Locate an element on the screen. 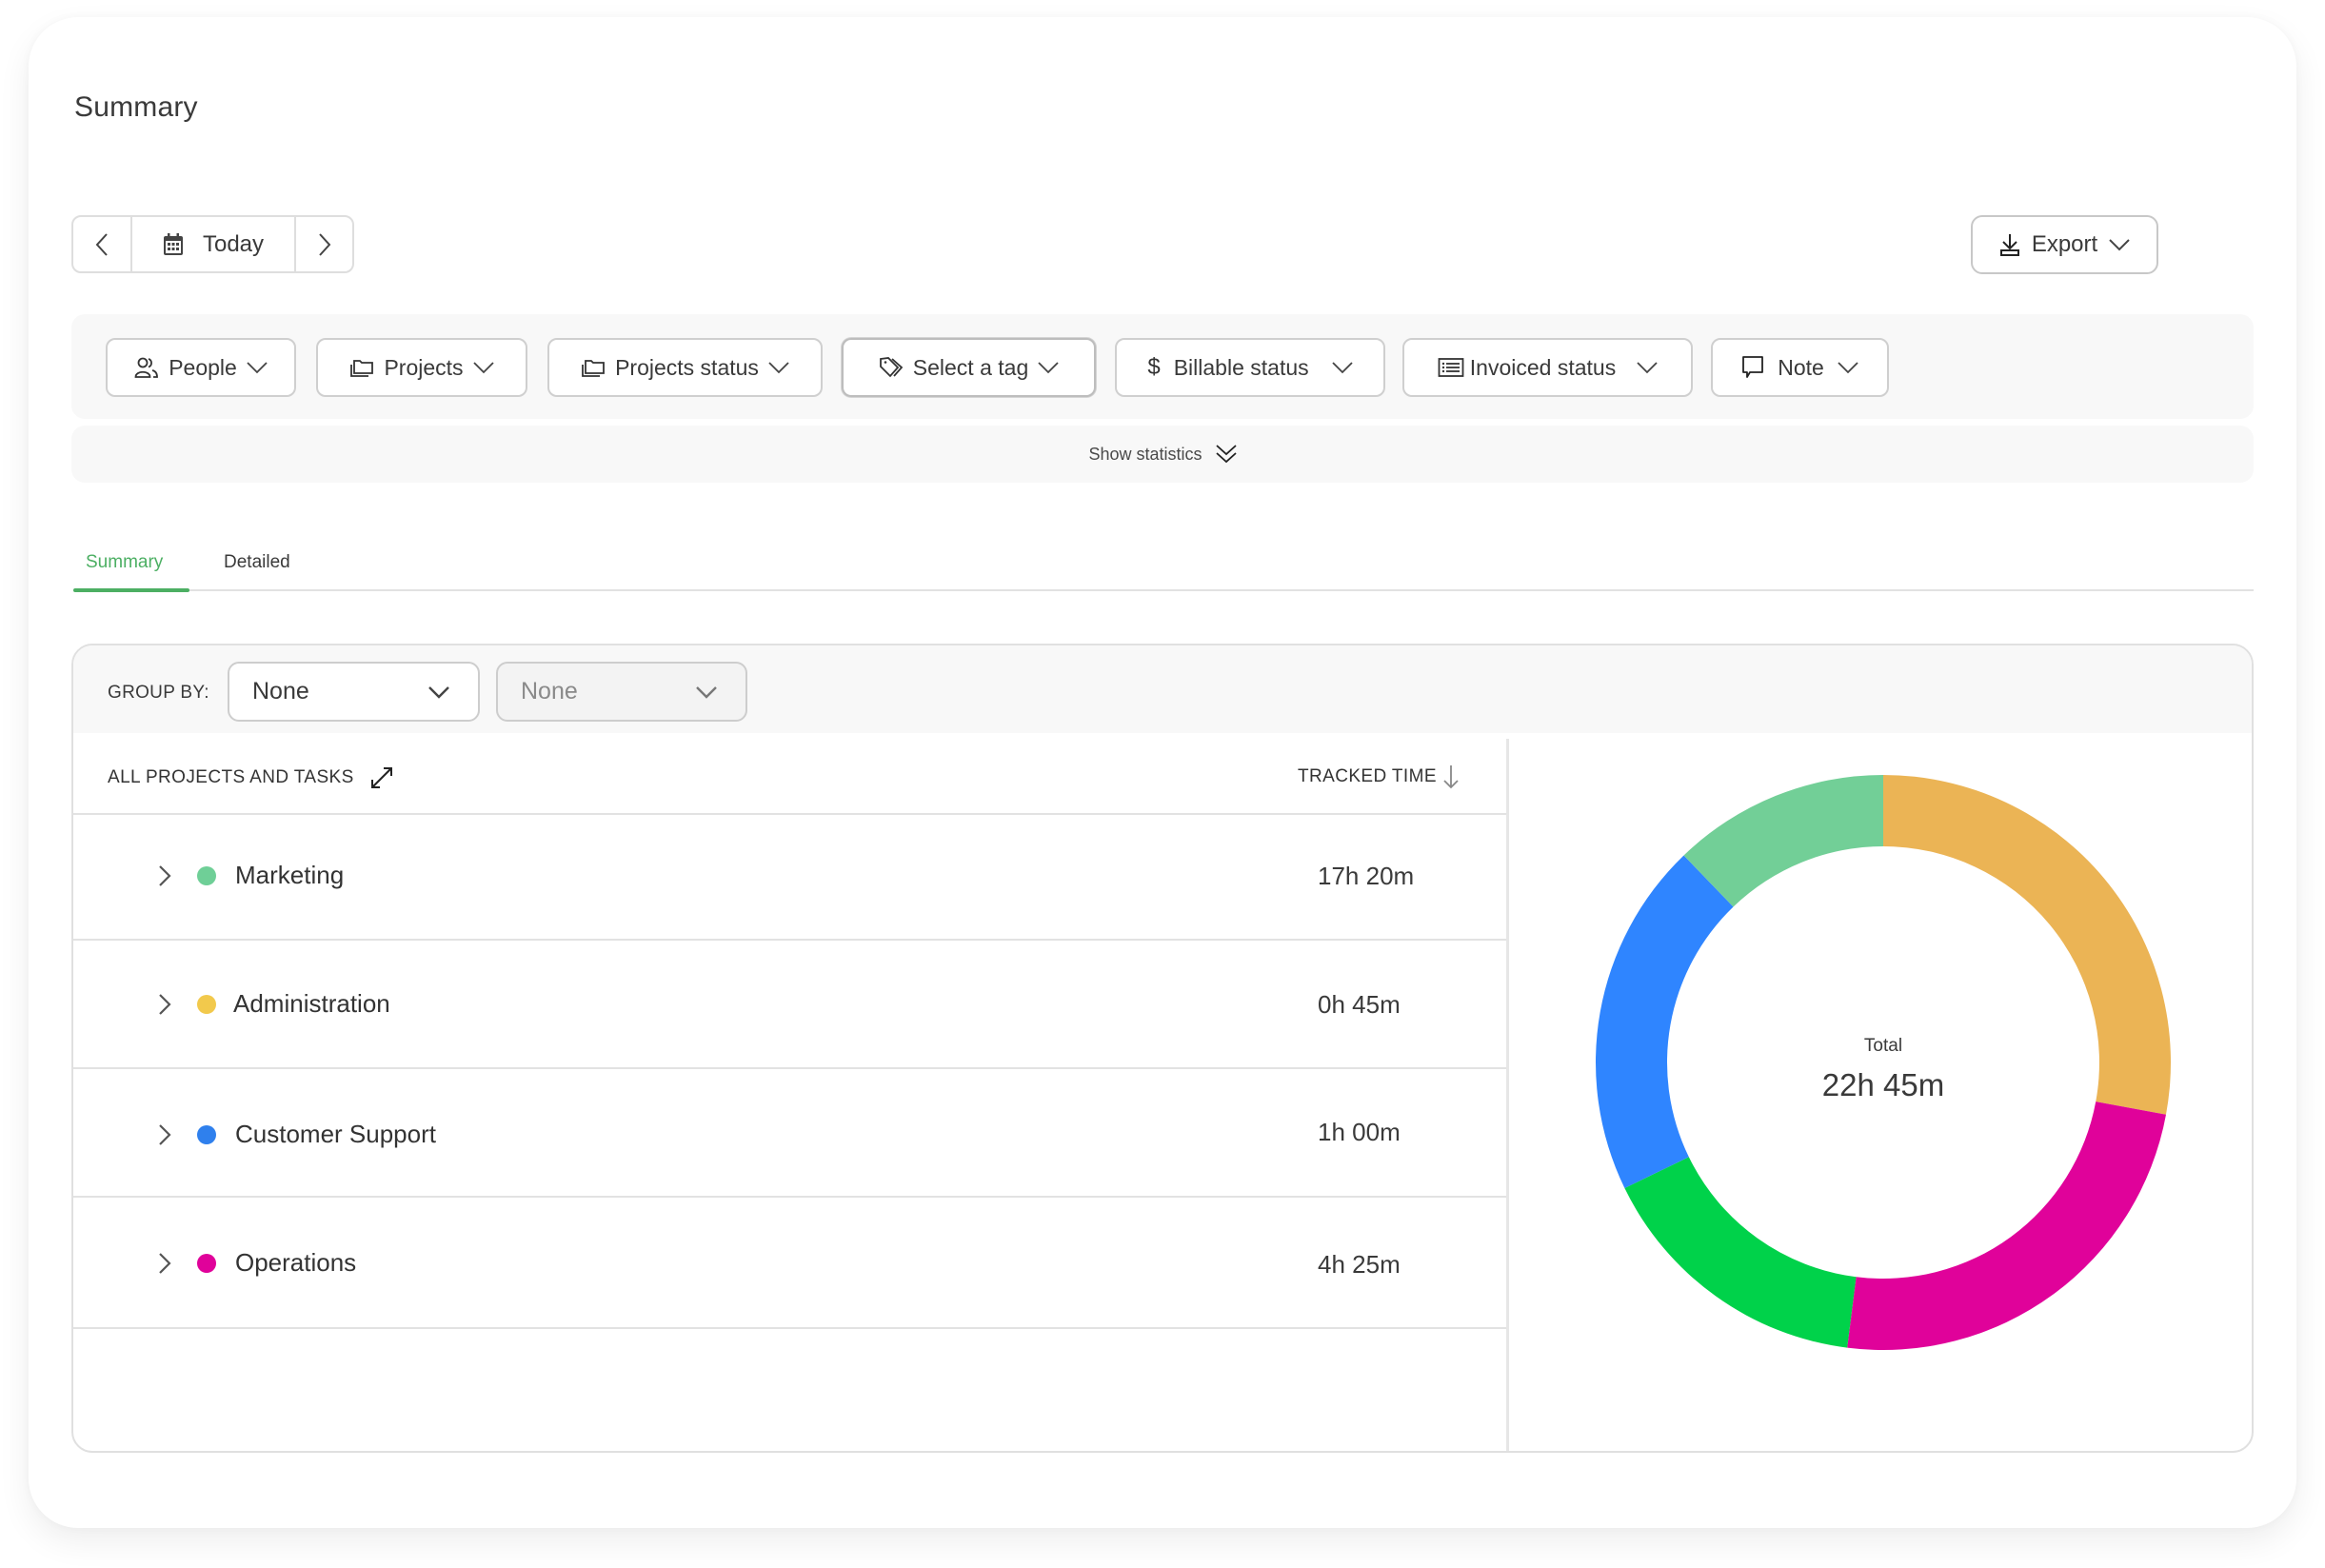 The image size is (2325, 1568). project-name: Administration is located at coordinates (311, 1004).